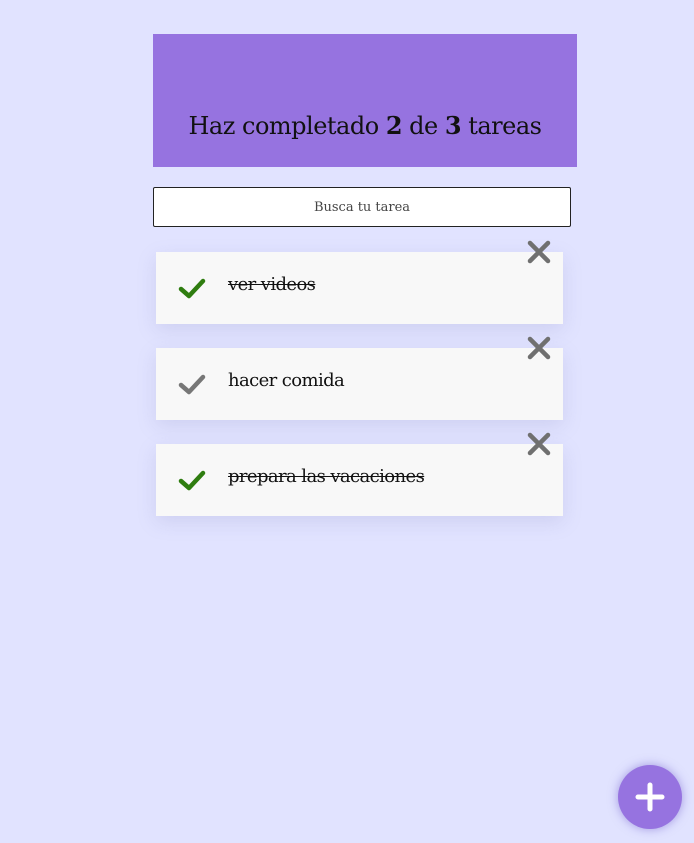  What do you see at coordinates (359, 378) in the screenshot?
I see `todo-item: hacer comida` at bounding box center [359, 378].